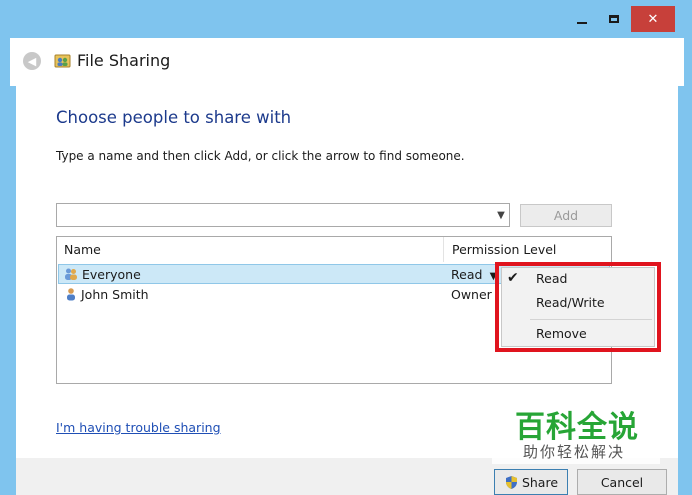 The width and height of the screenshot is (692, 495). Describe the element at coordinates (566, 215) in the screenshot. I see `add-button: Add` at that location.